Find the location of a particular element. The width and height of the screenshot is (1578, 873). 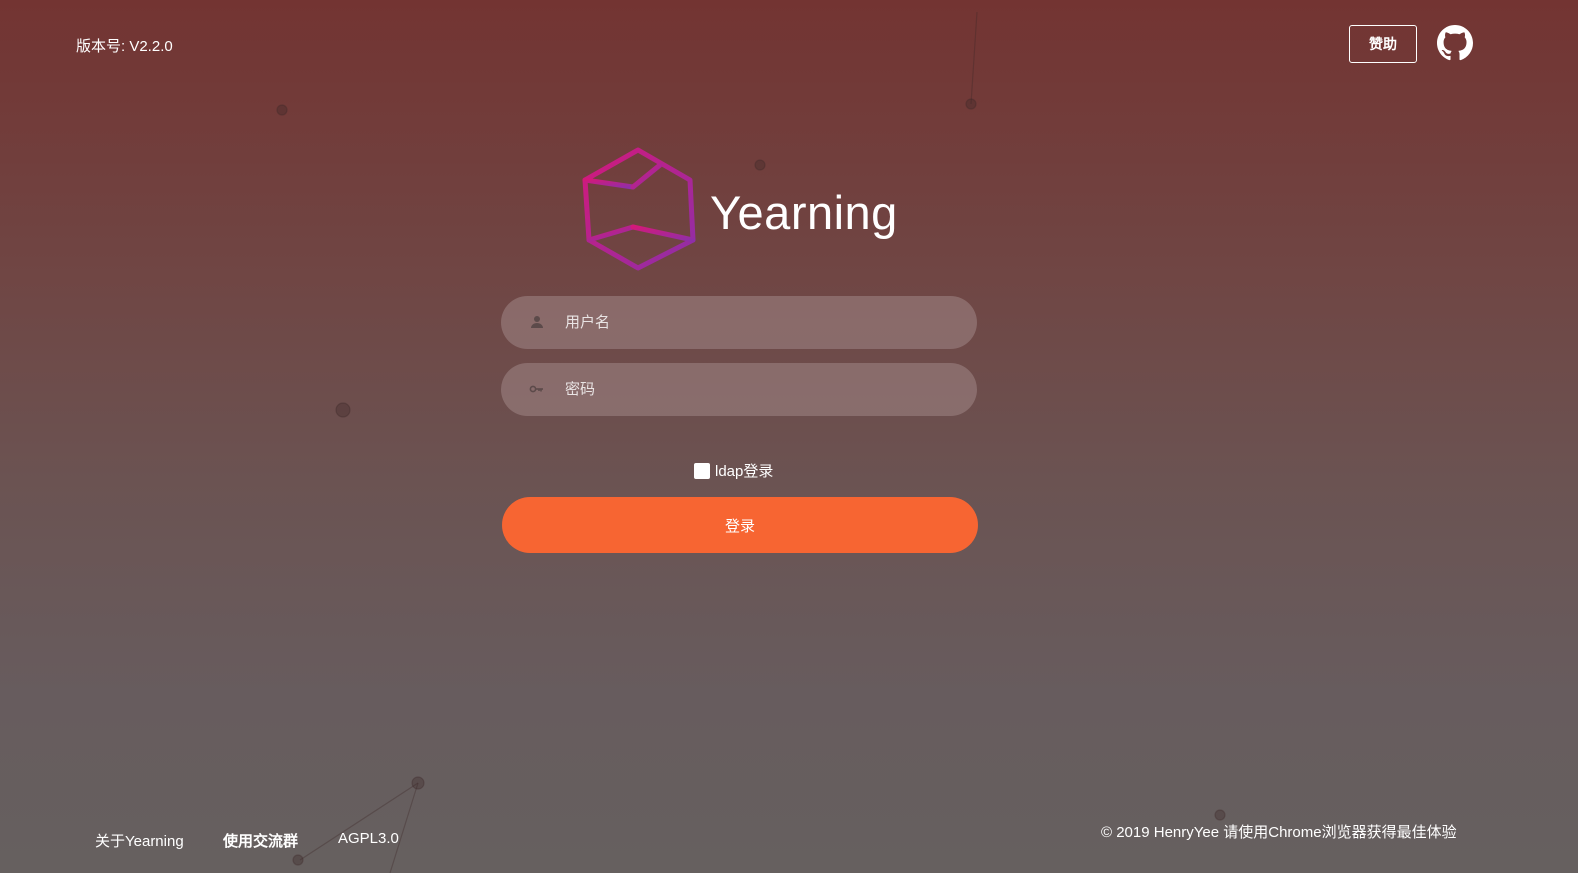

password-field is located at coordinates (739, 389).